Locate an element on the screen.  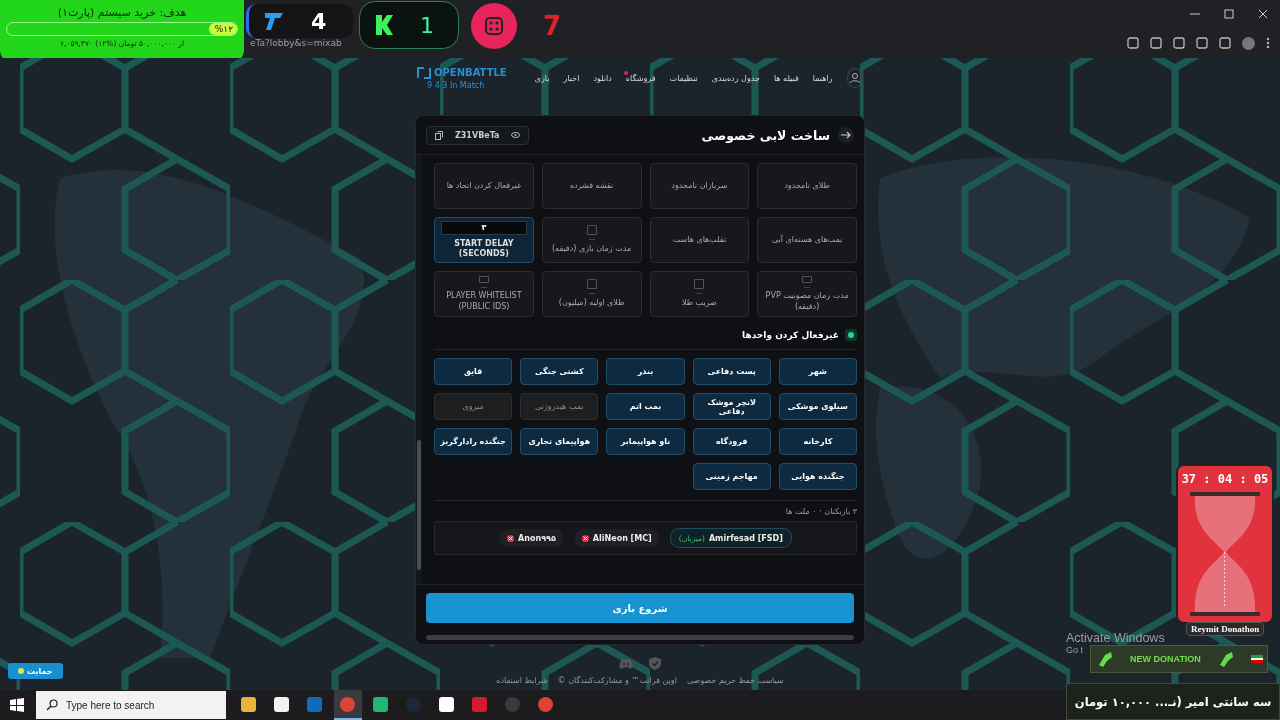
setting-card: ضریب طلا is located at coordinates (699, 294).